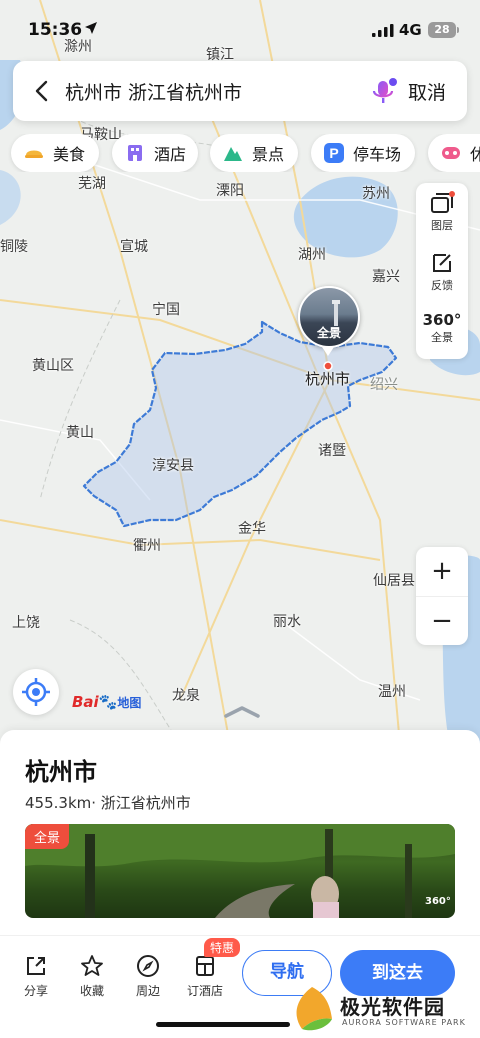 This screenshot has width=480, height=1038. What do you see at coordinates (55, 30) in the screenshot?
I see `status-time: 15:36` at bounding box center [55, 30].